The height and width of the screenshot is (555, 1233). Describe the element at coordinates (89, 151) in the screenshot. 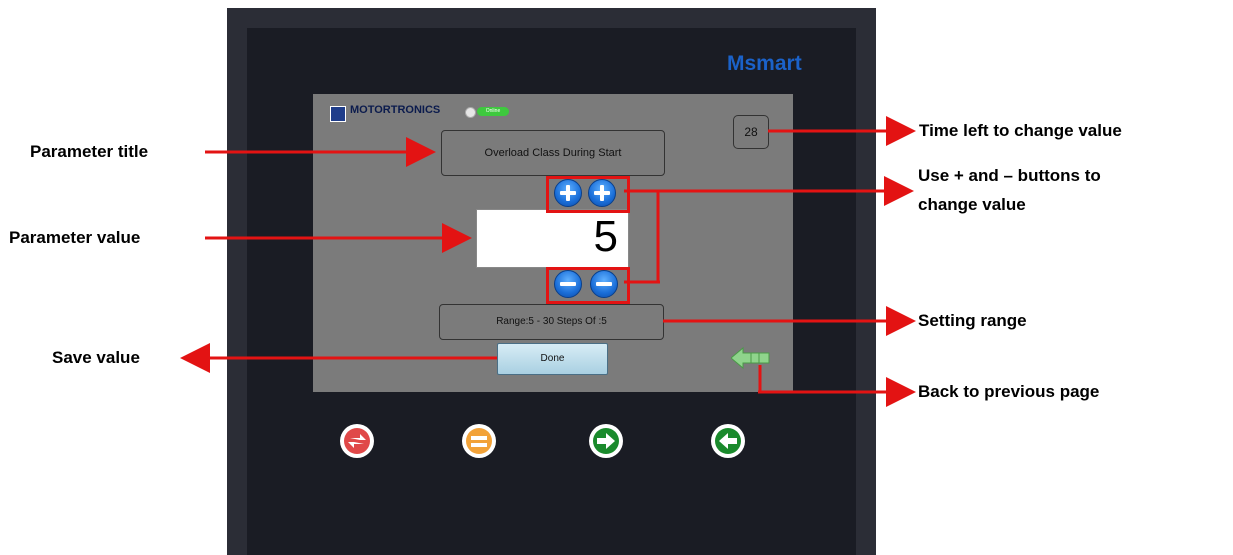

I see `label-parameter-title: Parameter title` at that location.